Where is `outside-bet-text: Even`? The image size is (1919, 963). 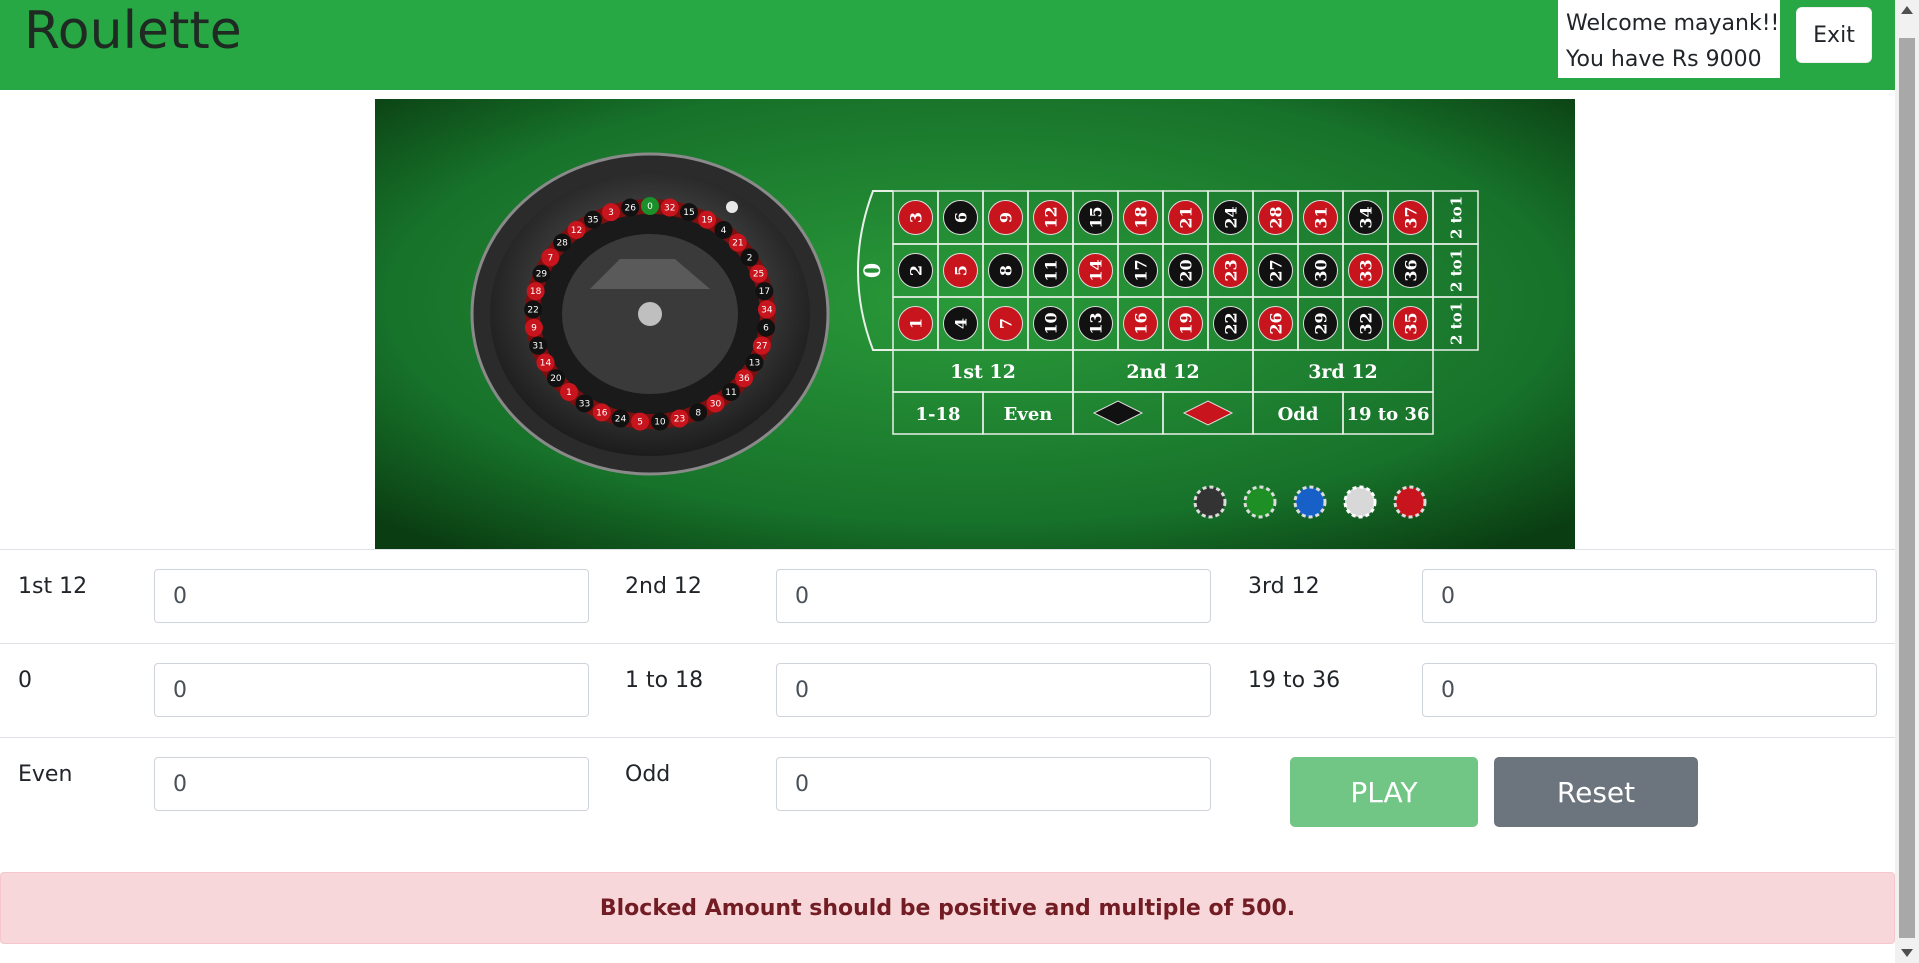
outside-bet-text: Even is located at coordinates (1028, 414).